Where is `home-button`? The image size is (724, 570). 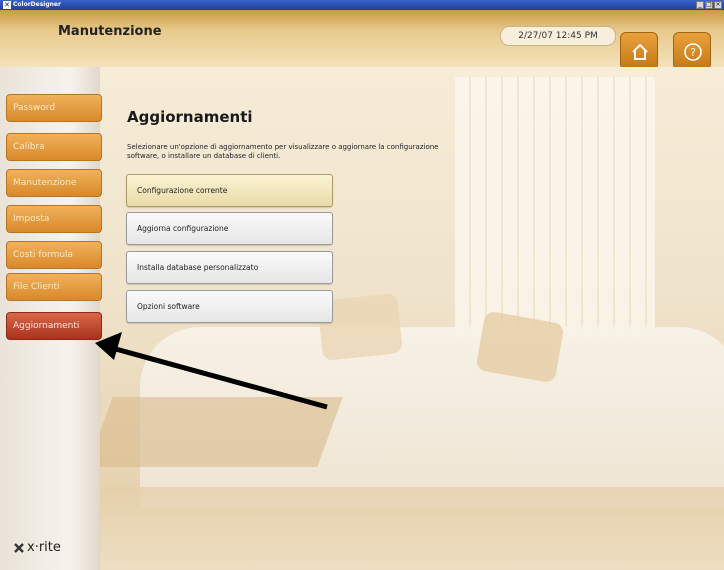 home-button is located at coordinates (639, 51).